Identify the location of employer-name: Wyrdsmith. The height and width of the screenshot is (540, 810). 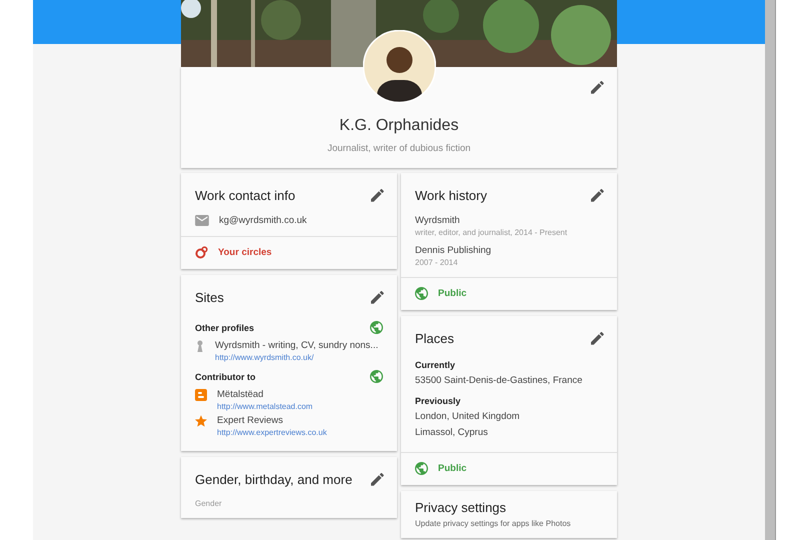
(438, 220).